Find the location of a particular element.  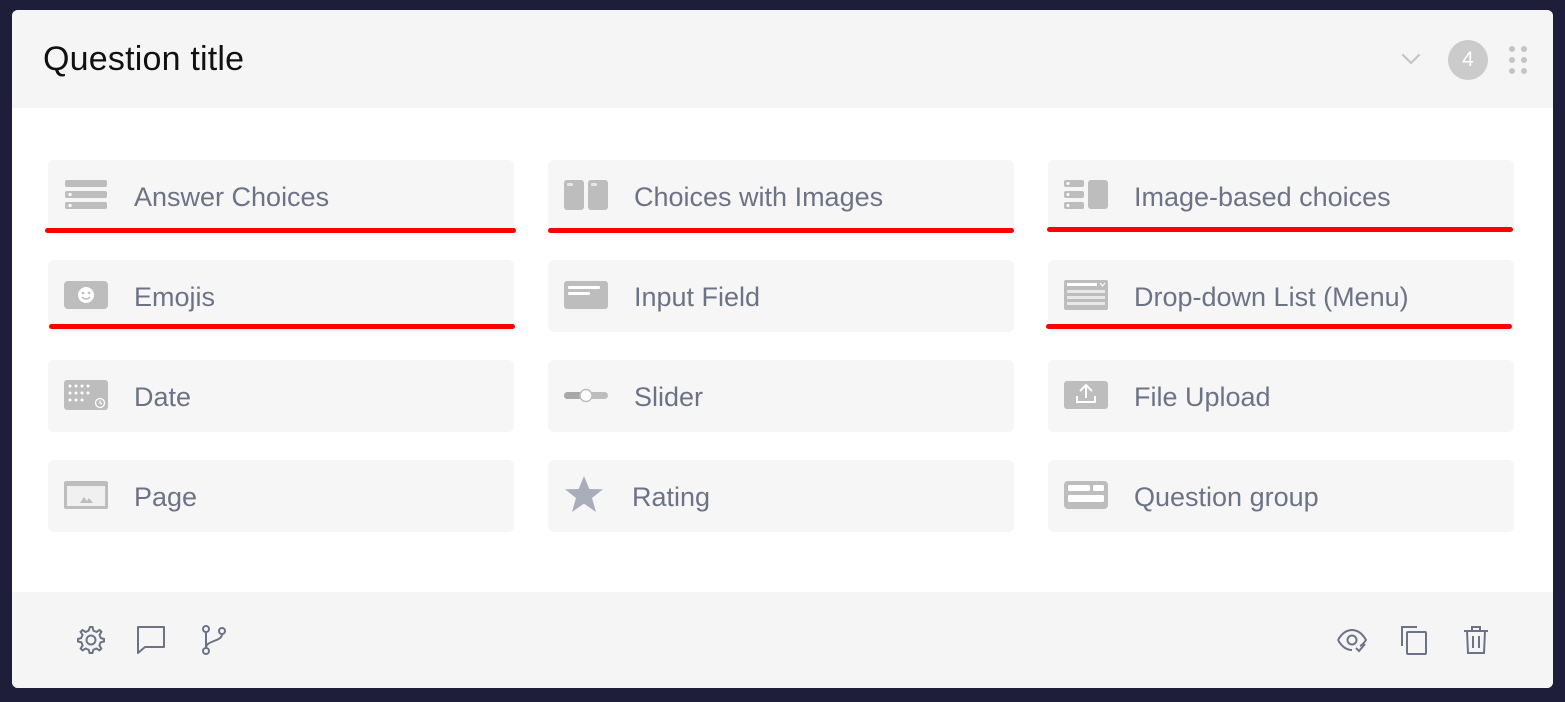

tile-label: Drop-down List (Menu) is located at coordinates (1271, 297).